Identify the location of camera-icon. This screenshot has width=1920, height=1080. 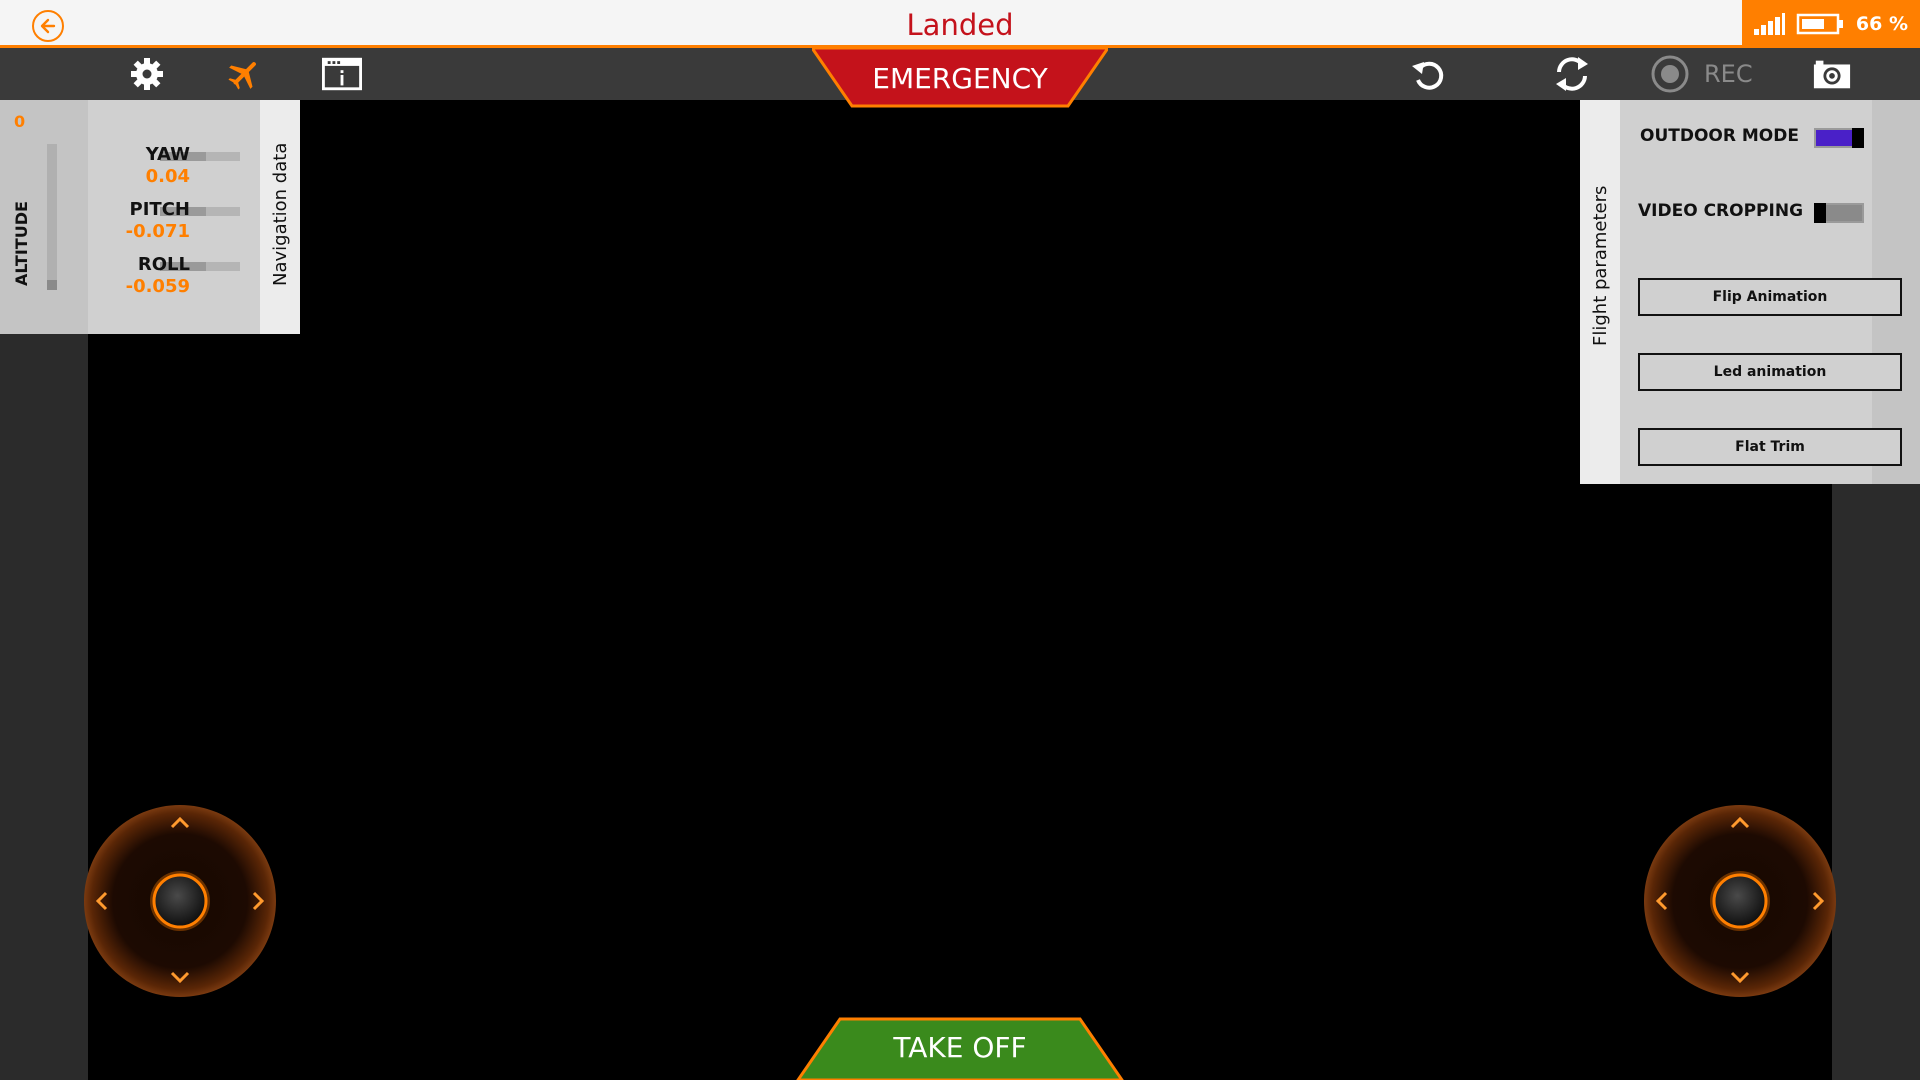
(1832, 74).